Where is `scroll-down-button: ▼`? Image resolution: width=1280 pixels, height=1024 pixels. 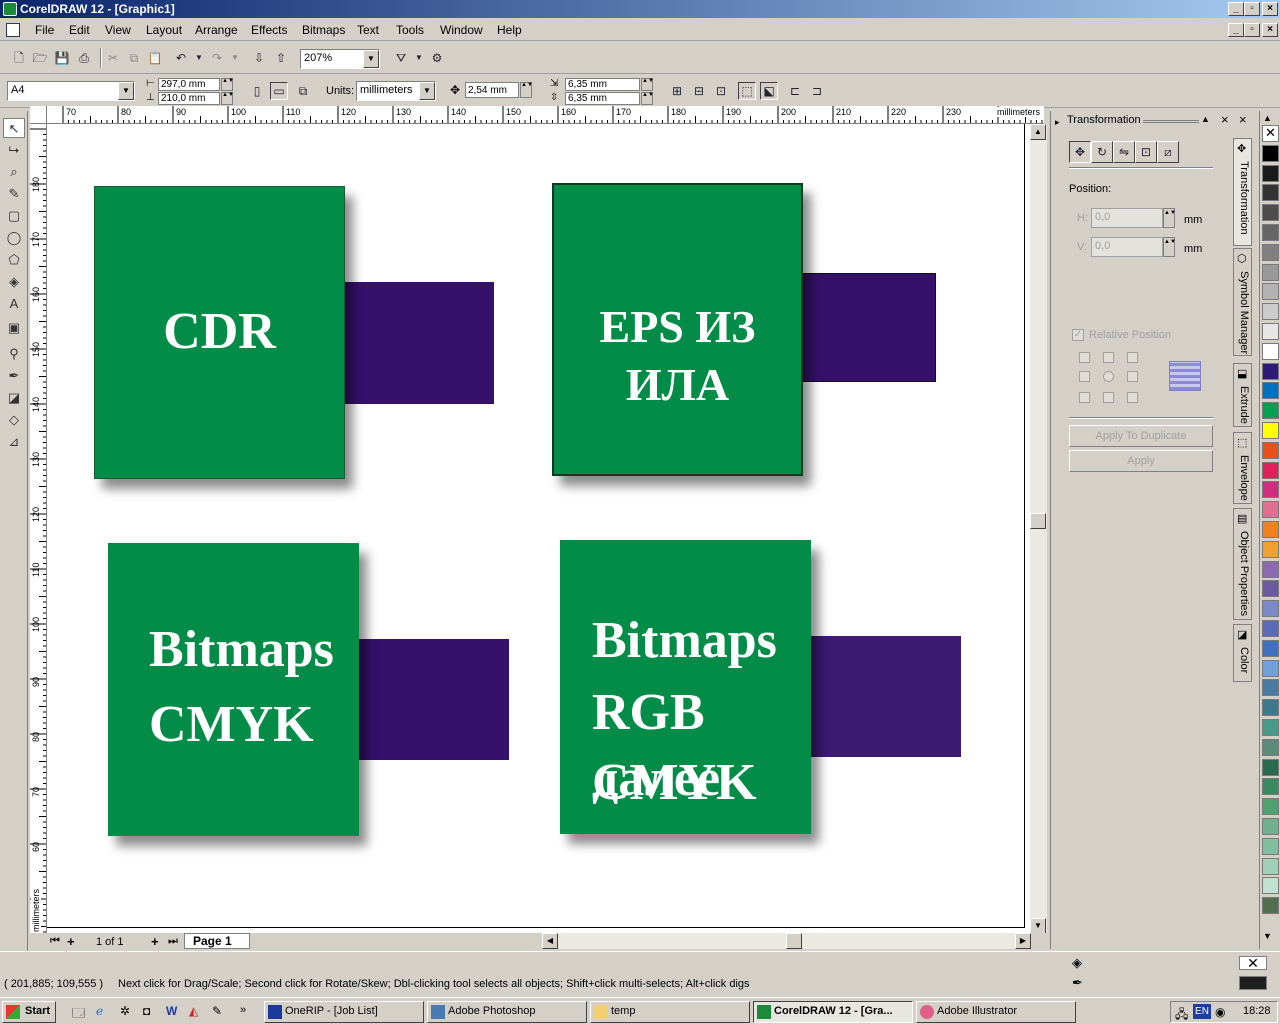
scroll-down-button: ▼ is located at coordinates (1038, 926).